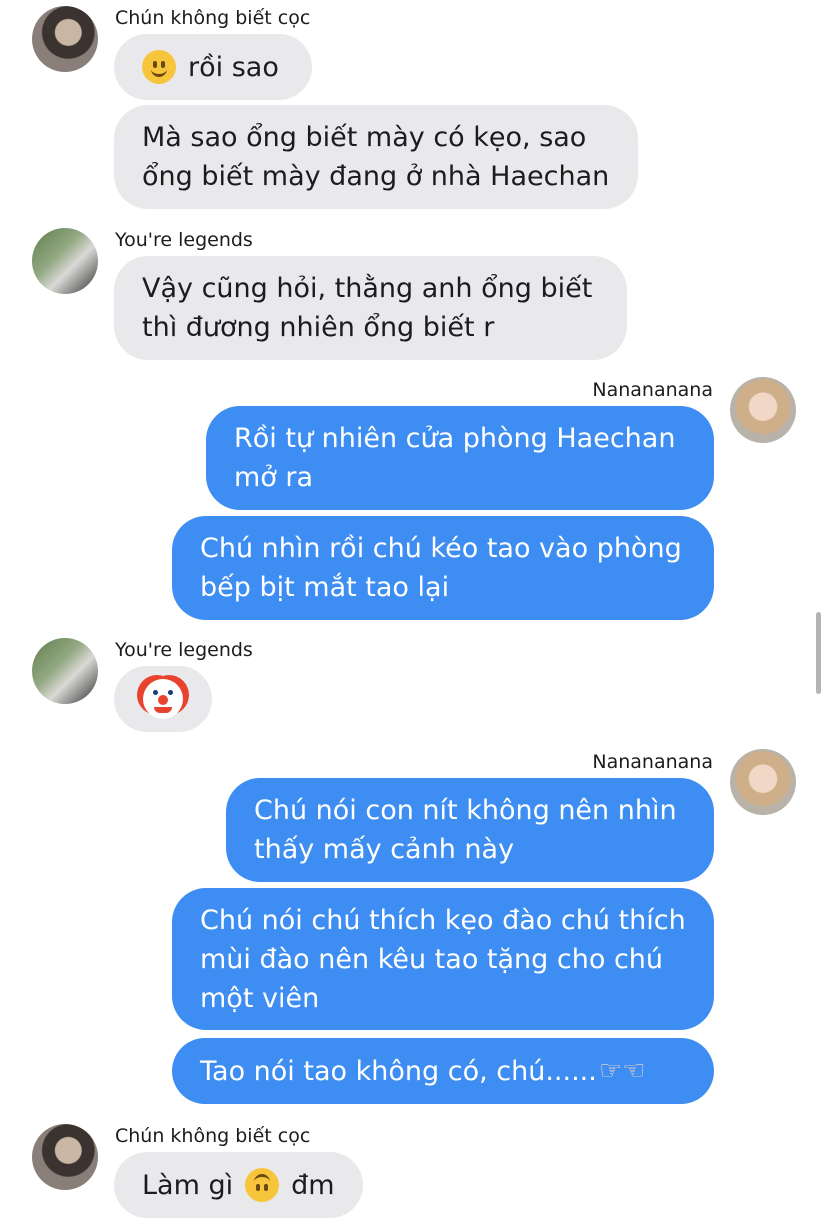  I want to click on message-bubble: Rồi tự nhiên cửa phòng Haechan mở ra, so click(460, 458).